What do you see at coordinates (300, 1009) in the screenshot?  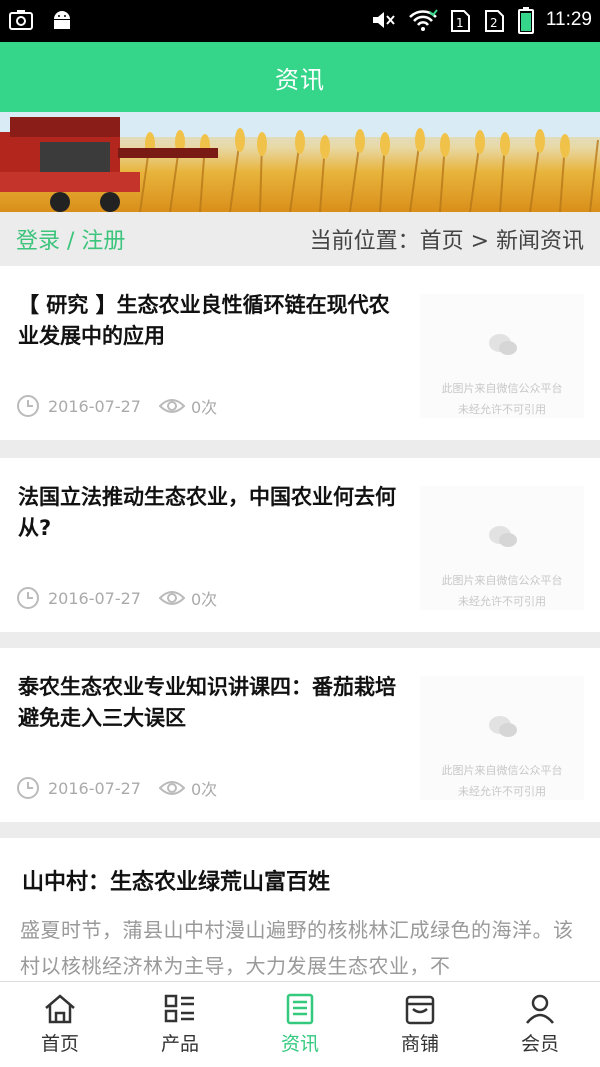 I see `news-icon` at bounding box center [300, 1009].